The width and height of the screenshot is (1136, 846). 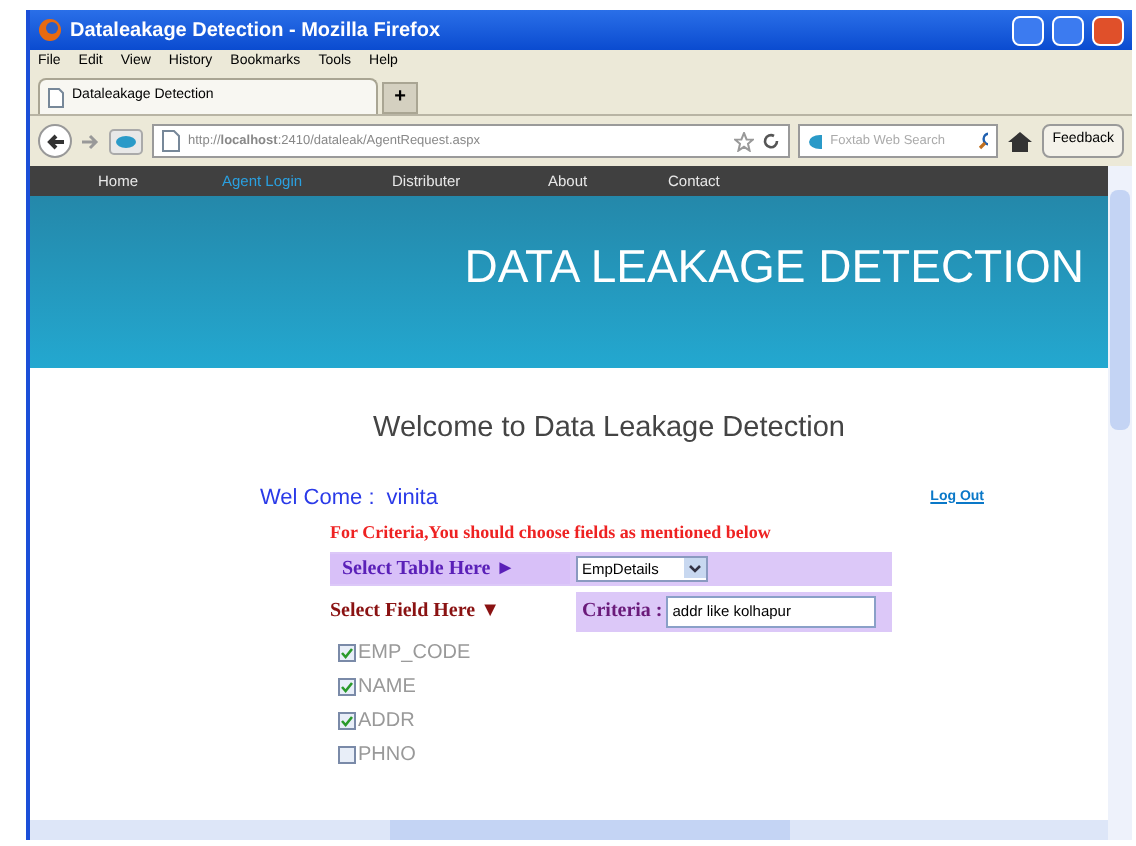 What do you see at coordinates (1020, 141) in the screenshot?
I see `home-icon` at bounding box center [1020, 141].